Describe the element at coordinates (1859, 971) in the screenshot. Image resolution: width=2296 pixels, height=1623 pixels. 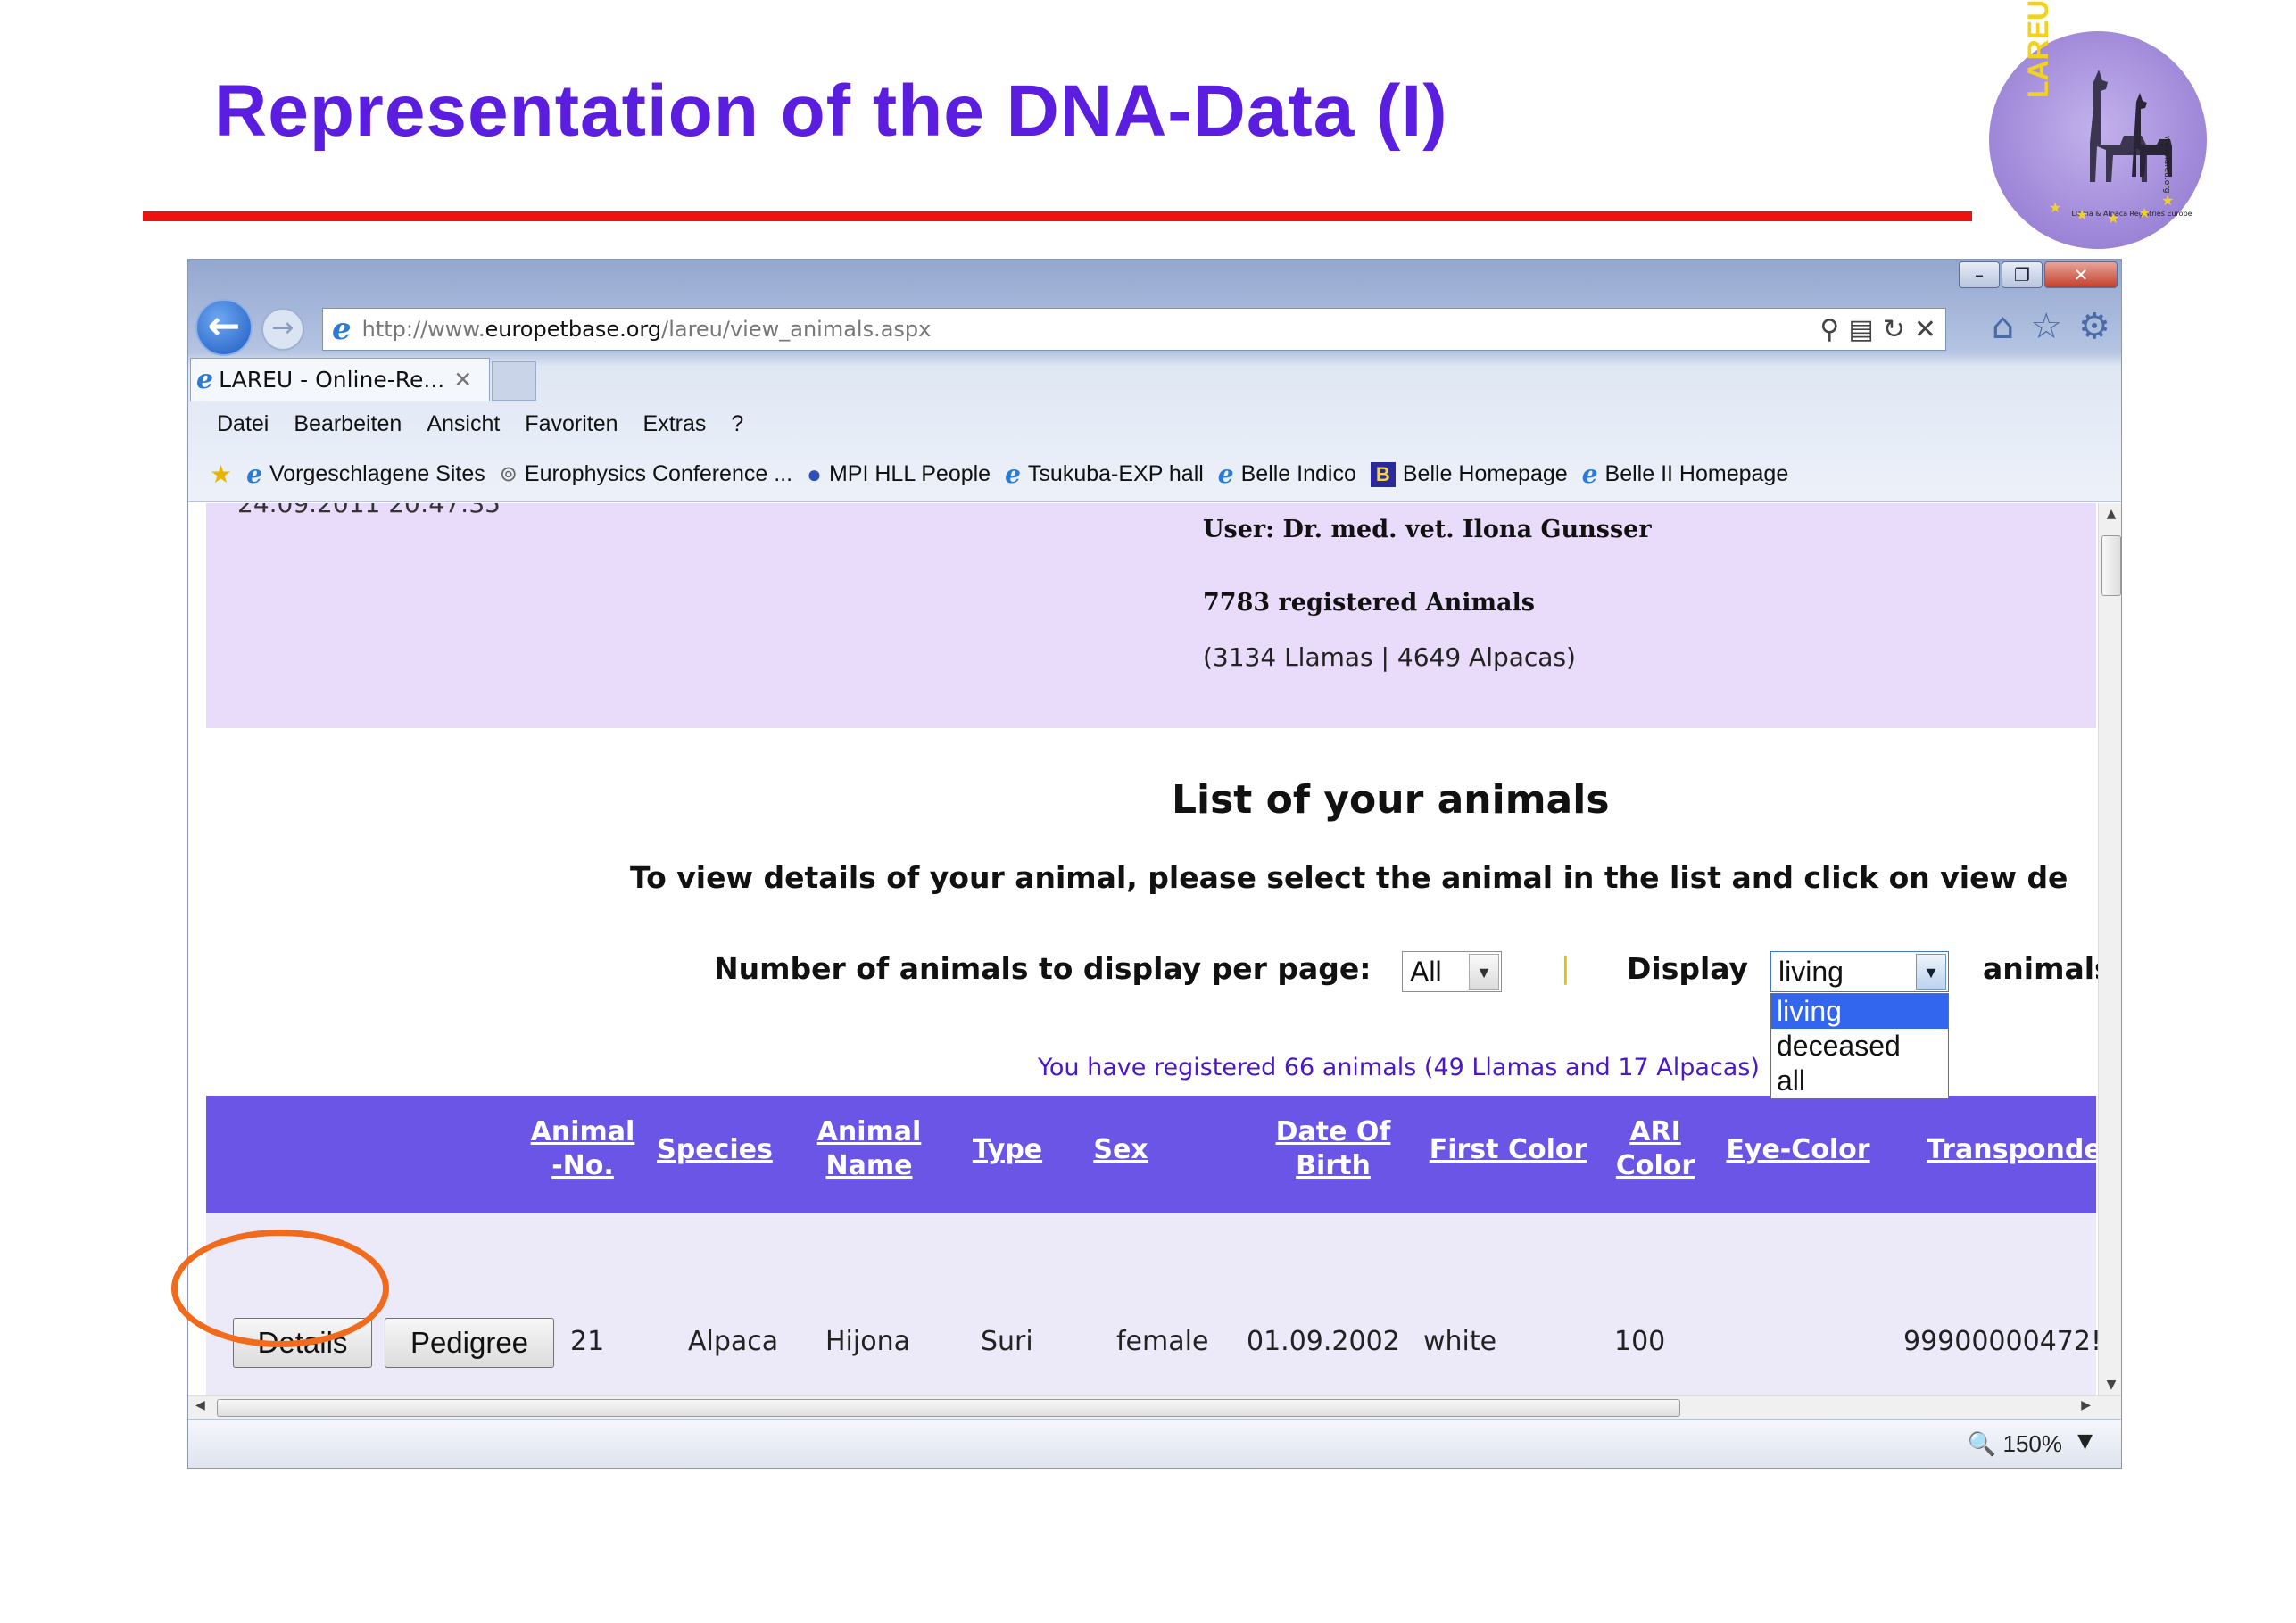
I see `display-filter-select: living ▼` at that location.